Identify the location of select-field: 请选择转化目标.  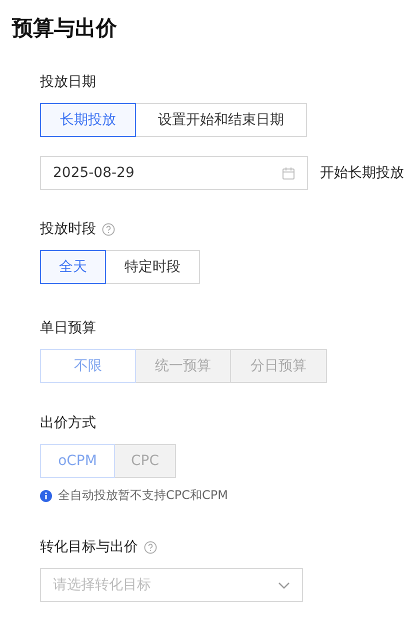
(171, 585).